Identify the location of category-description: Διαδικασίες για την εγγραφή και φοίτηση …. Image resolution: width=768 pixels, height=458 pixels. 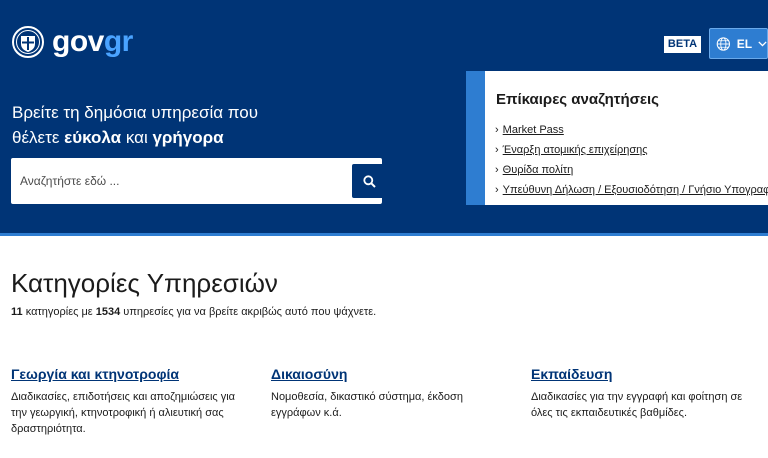
(637, 405).